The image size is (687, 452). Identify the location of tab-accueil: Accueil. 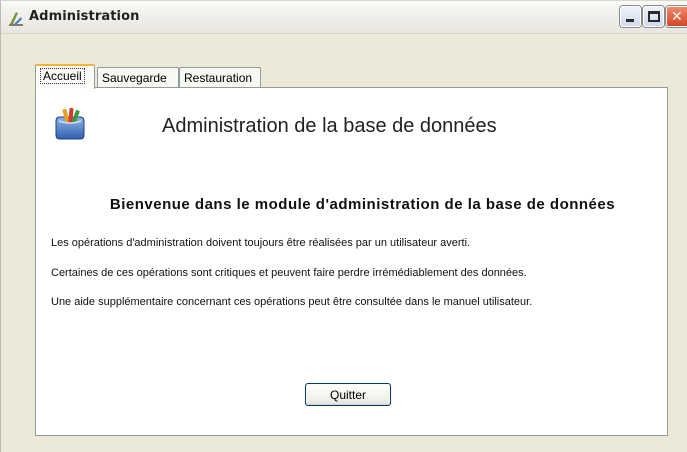
(65, 76).